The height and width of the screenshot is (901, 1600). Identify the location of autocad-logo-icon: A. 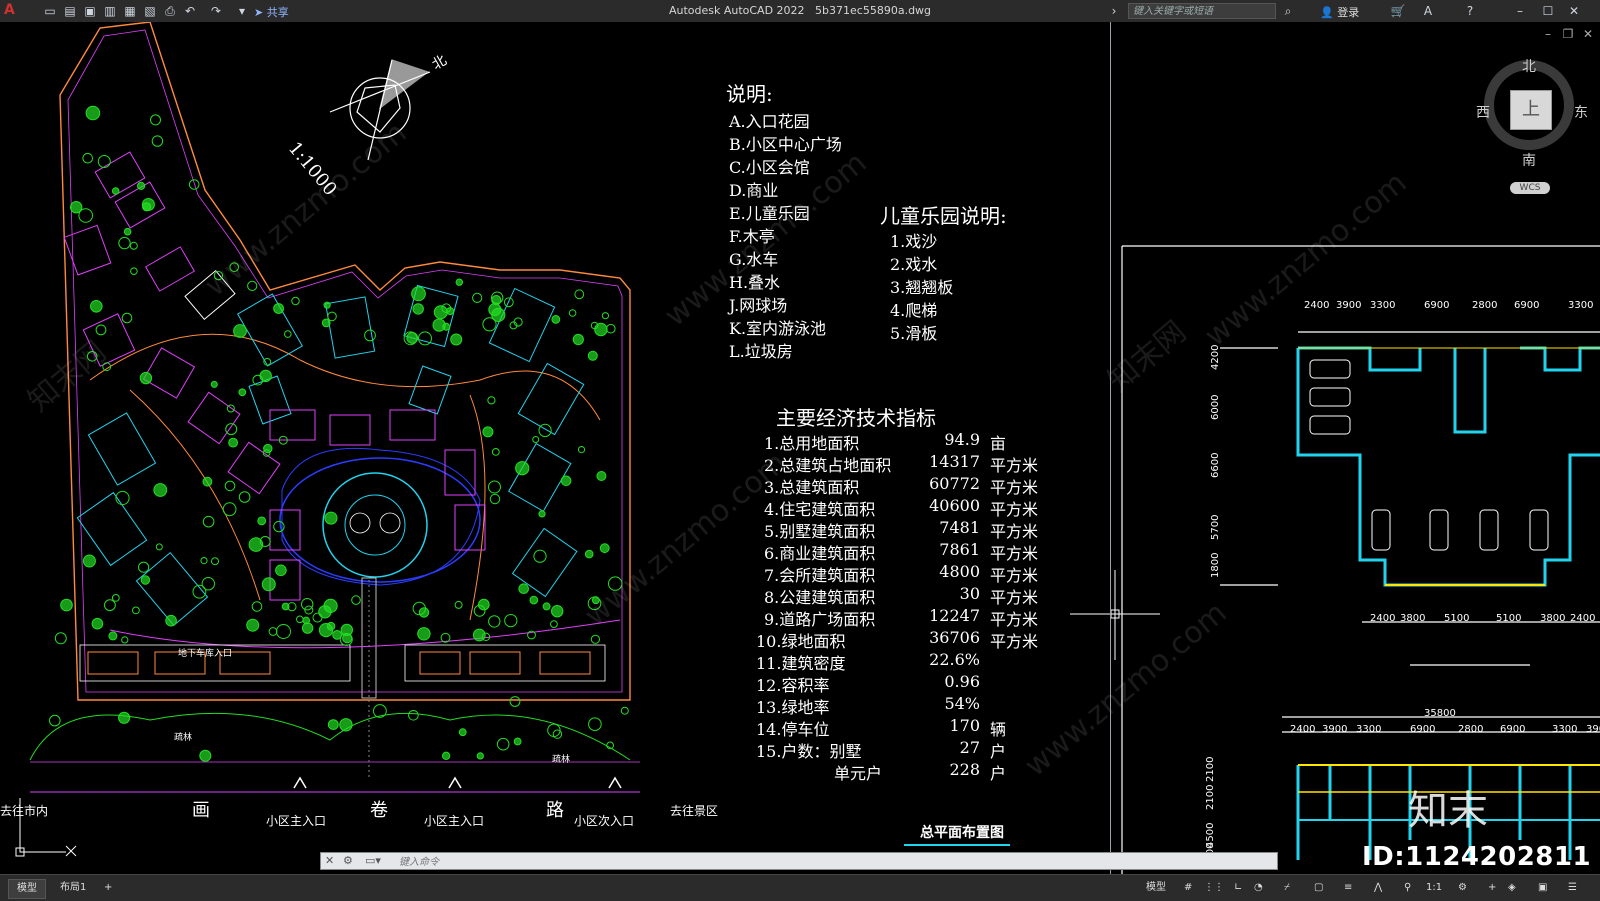
(9, 10).